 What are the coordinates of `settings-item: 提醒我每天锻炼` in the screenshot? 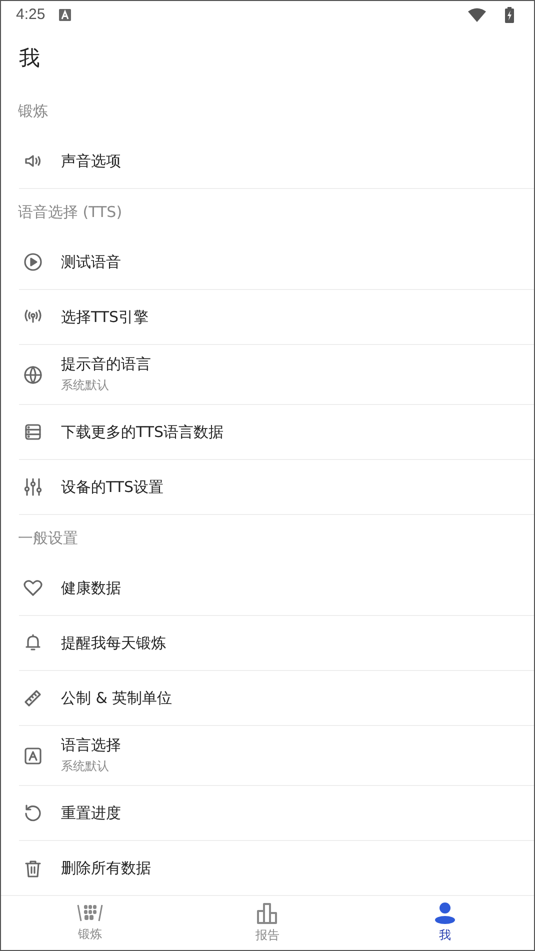 It's located at (276, 643).